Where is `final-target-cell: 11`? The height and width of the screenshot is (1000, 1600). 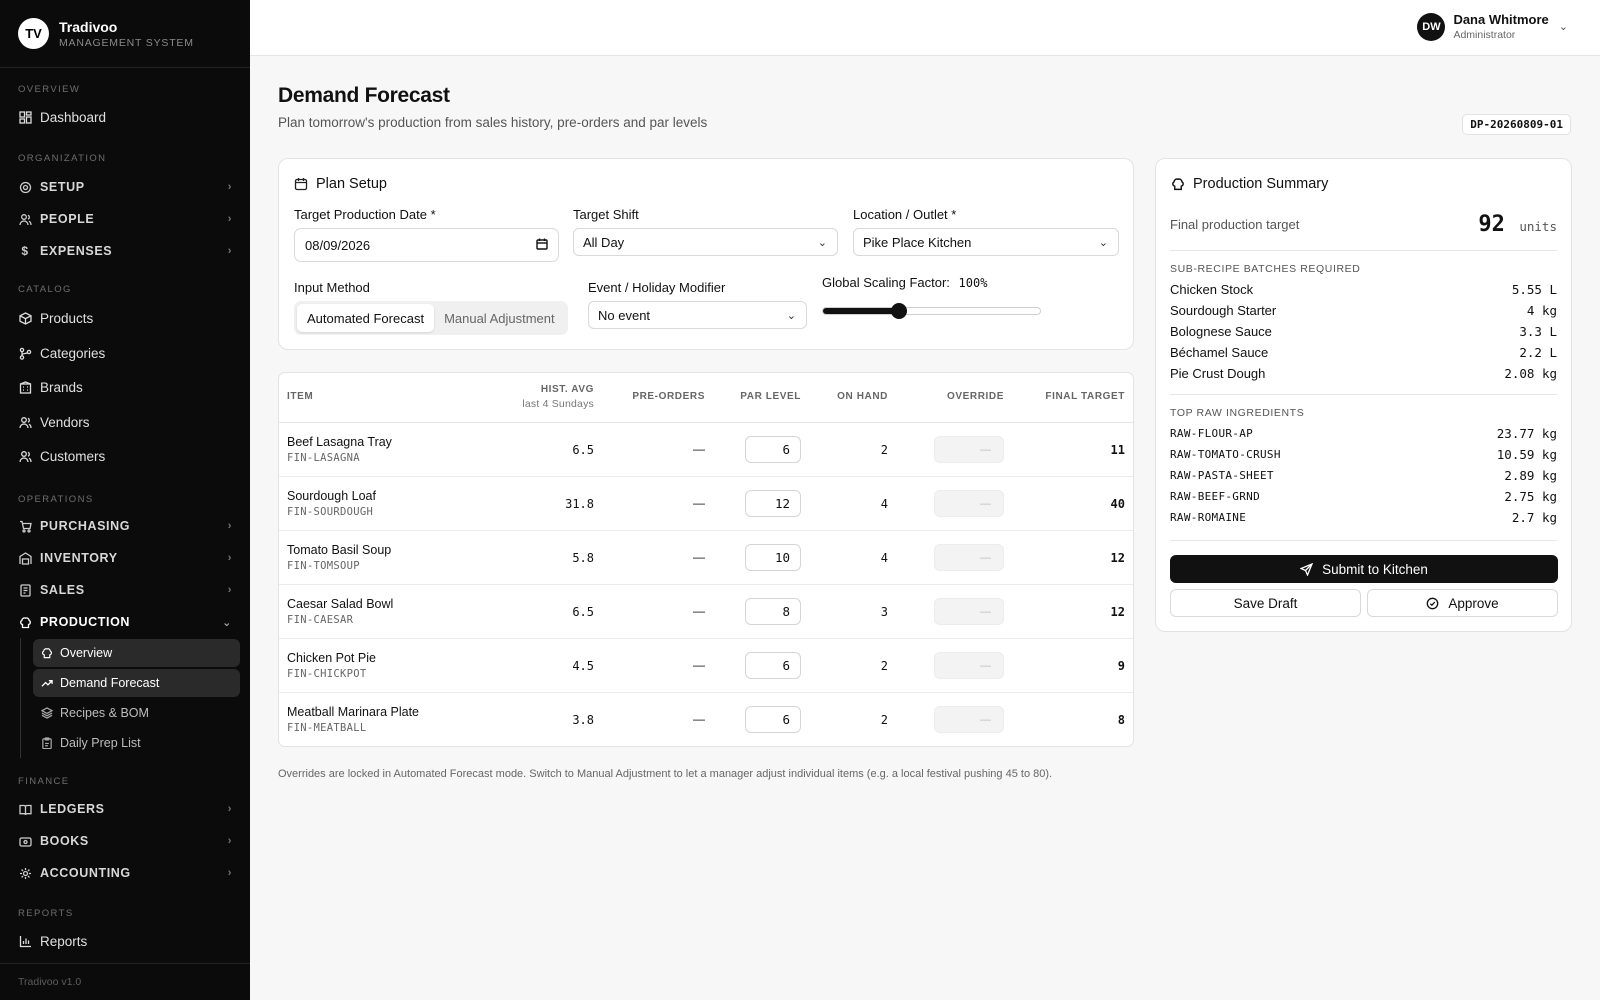
final-target-cell: 11 is located at coordinates (1117, 450).